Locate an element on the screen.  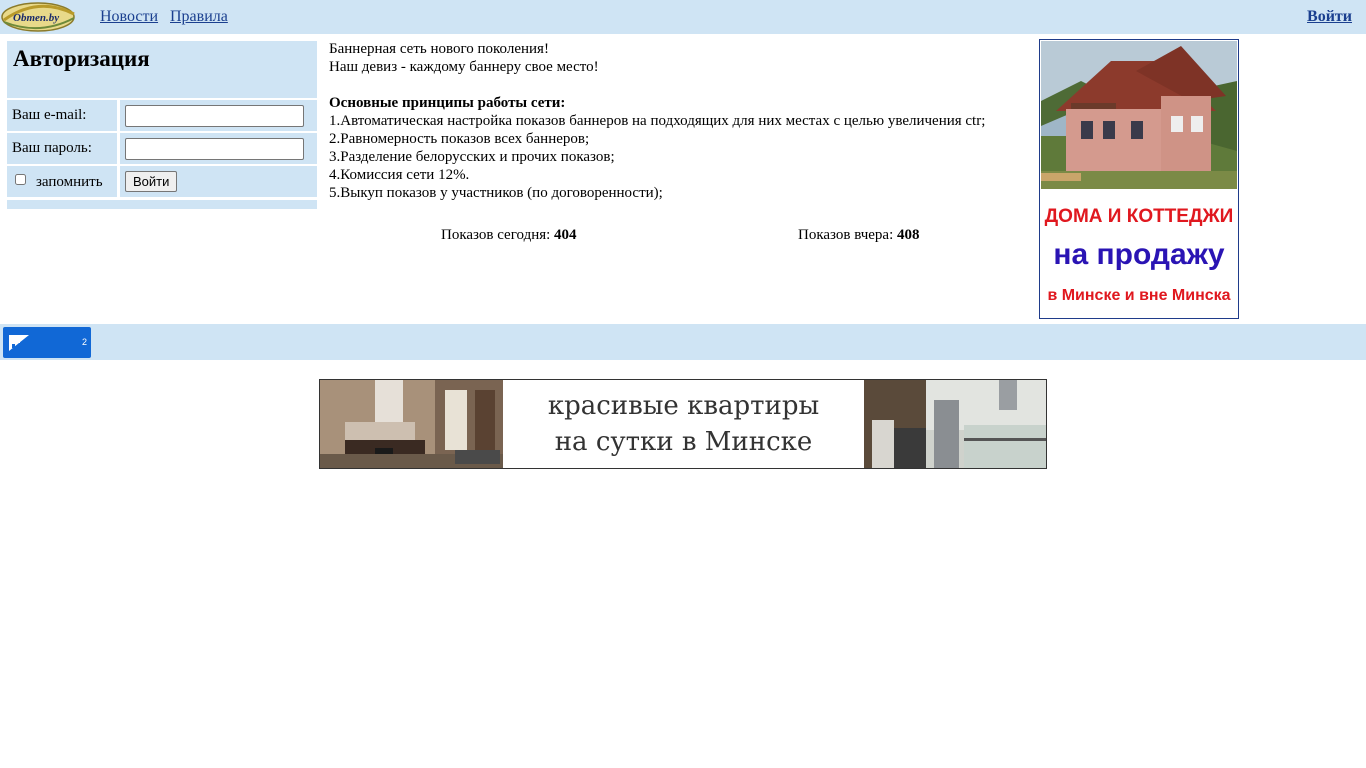
stat-yesterday-value: 408 is located at coordinates (908, 235).